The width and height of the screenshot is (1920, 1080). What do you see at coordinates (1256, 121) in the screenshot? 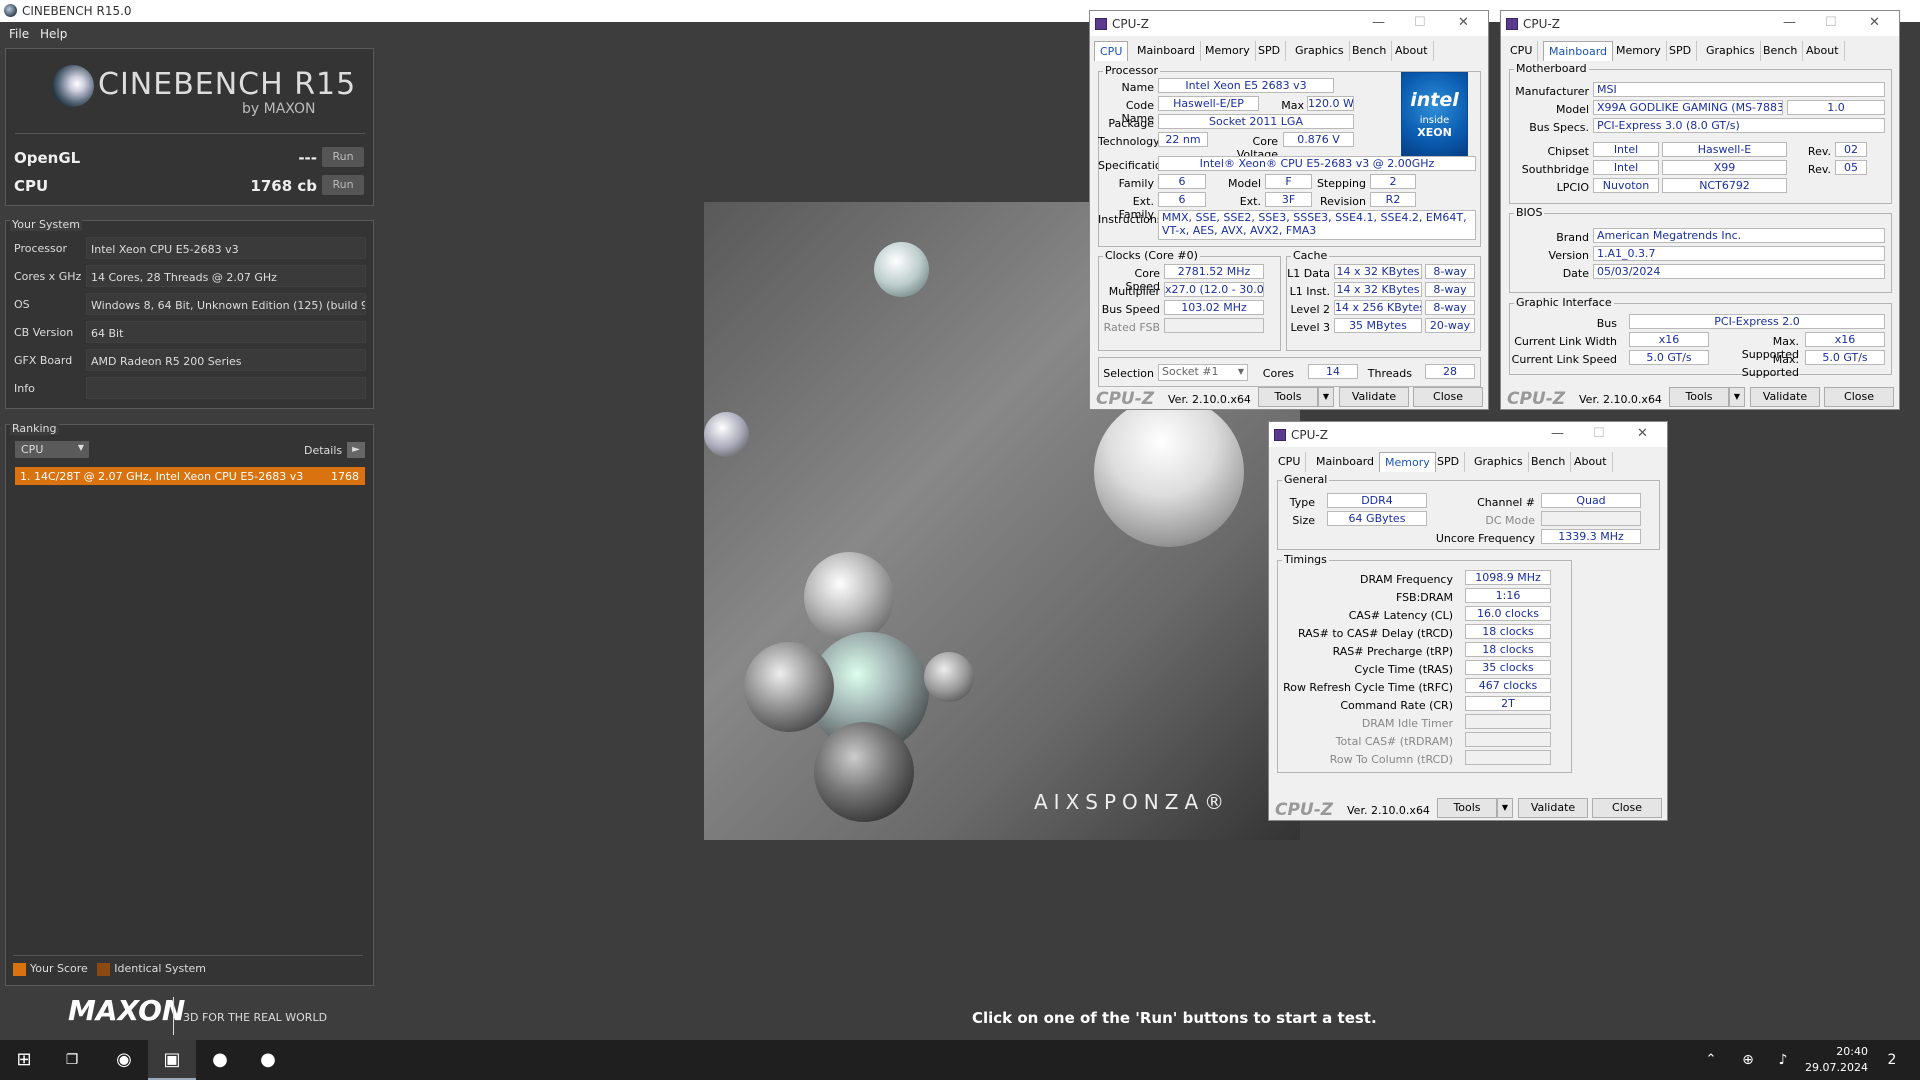
I see `package: Socket 2011 LGA` at bounding box center [1256, 121].